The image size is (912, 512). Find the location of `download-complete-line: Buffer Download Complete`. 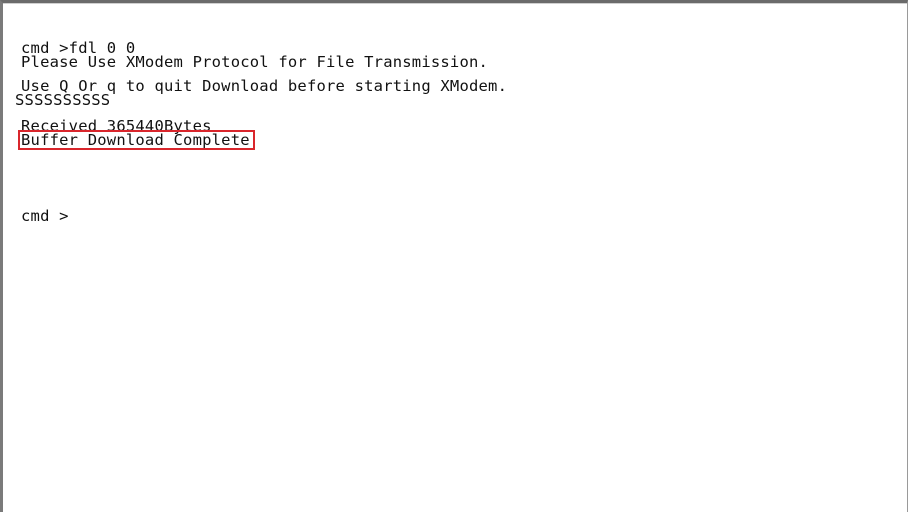

download-complete-line: Buffer Download Complete is located at coordinates (449, 140).